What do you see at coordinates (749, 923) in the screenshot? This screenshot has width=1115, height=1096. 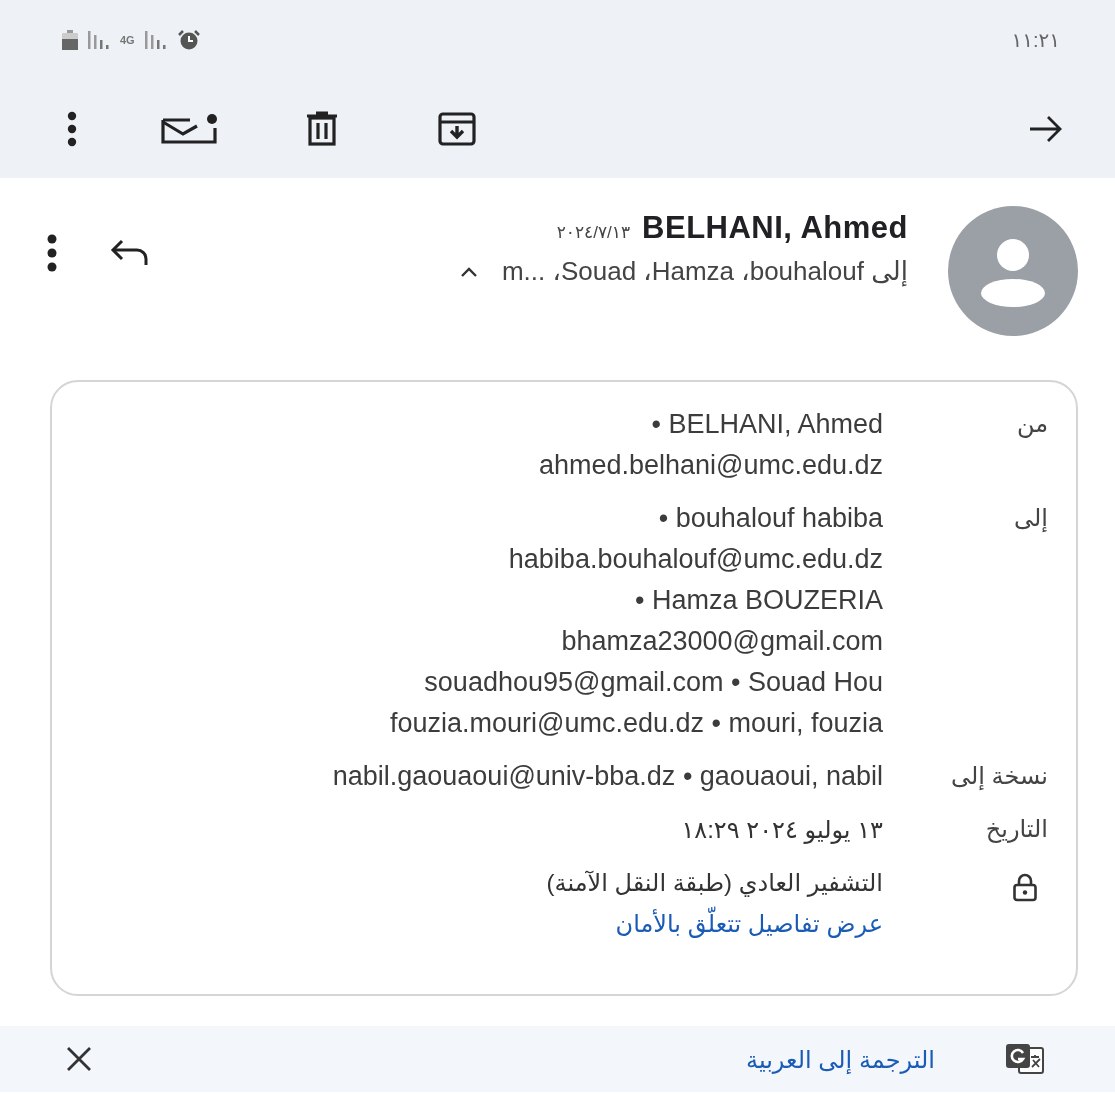 I see `security-details-link: عرض تفاصيل تتعلّق بالأمان` at bounding box center [749, 923].